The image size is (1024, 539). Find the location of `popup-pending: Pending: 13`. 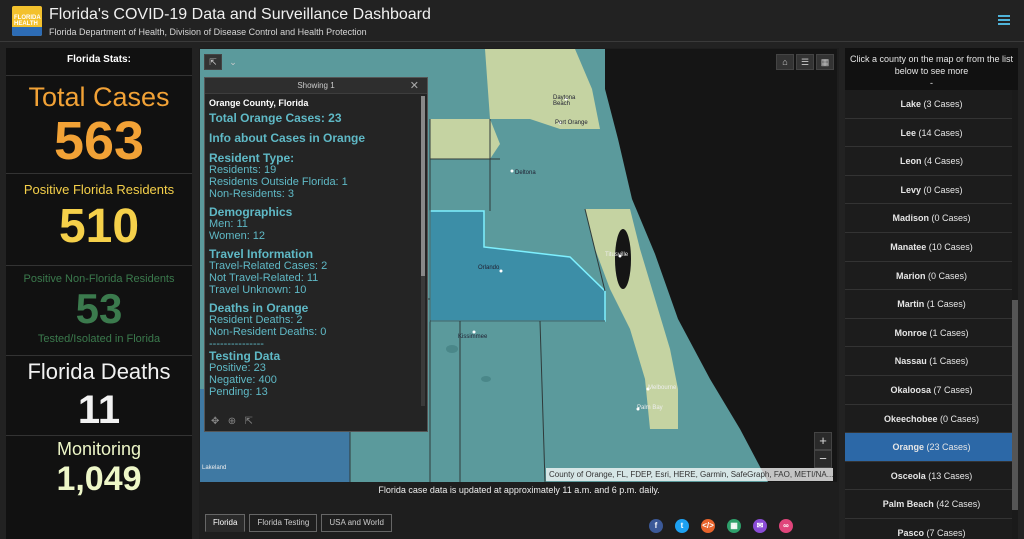

popup-pending: Pending: 13 is located at coordinates (238, 392).